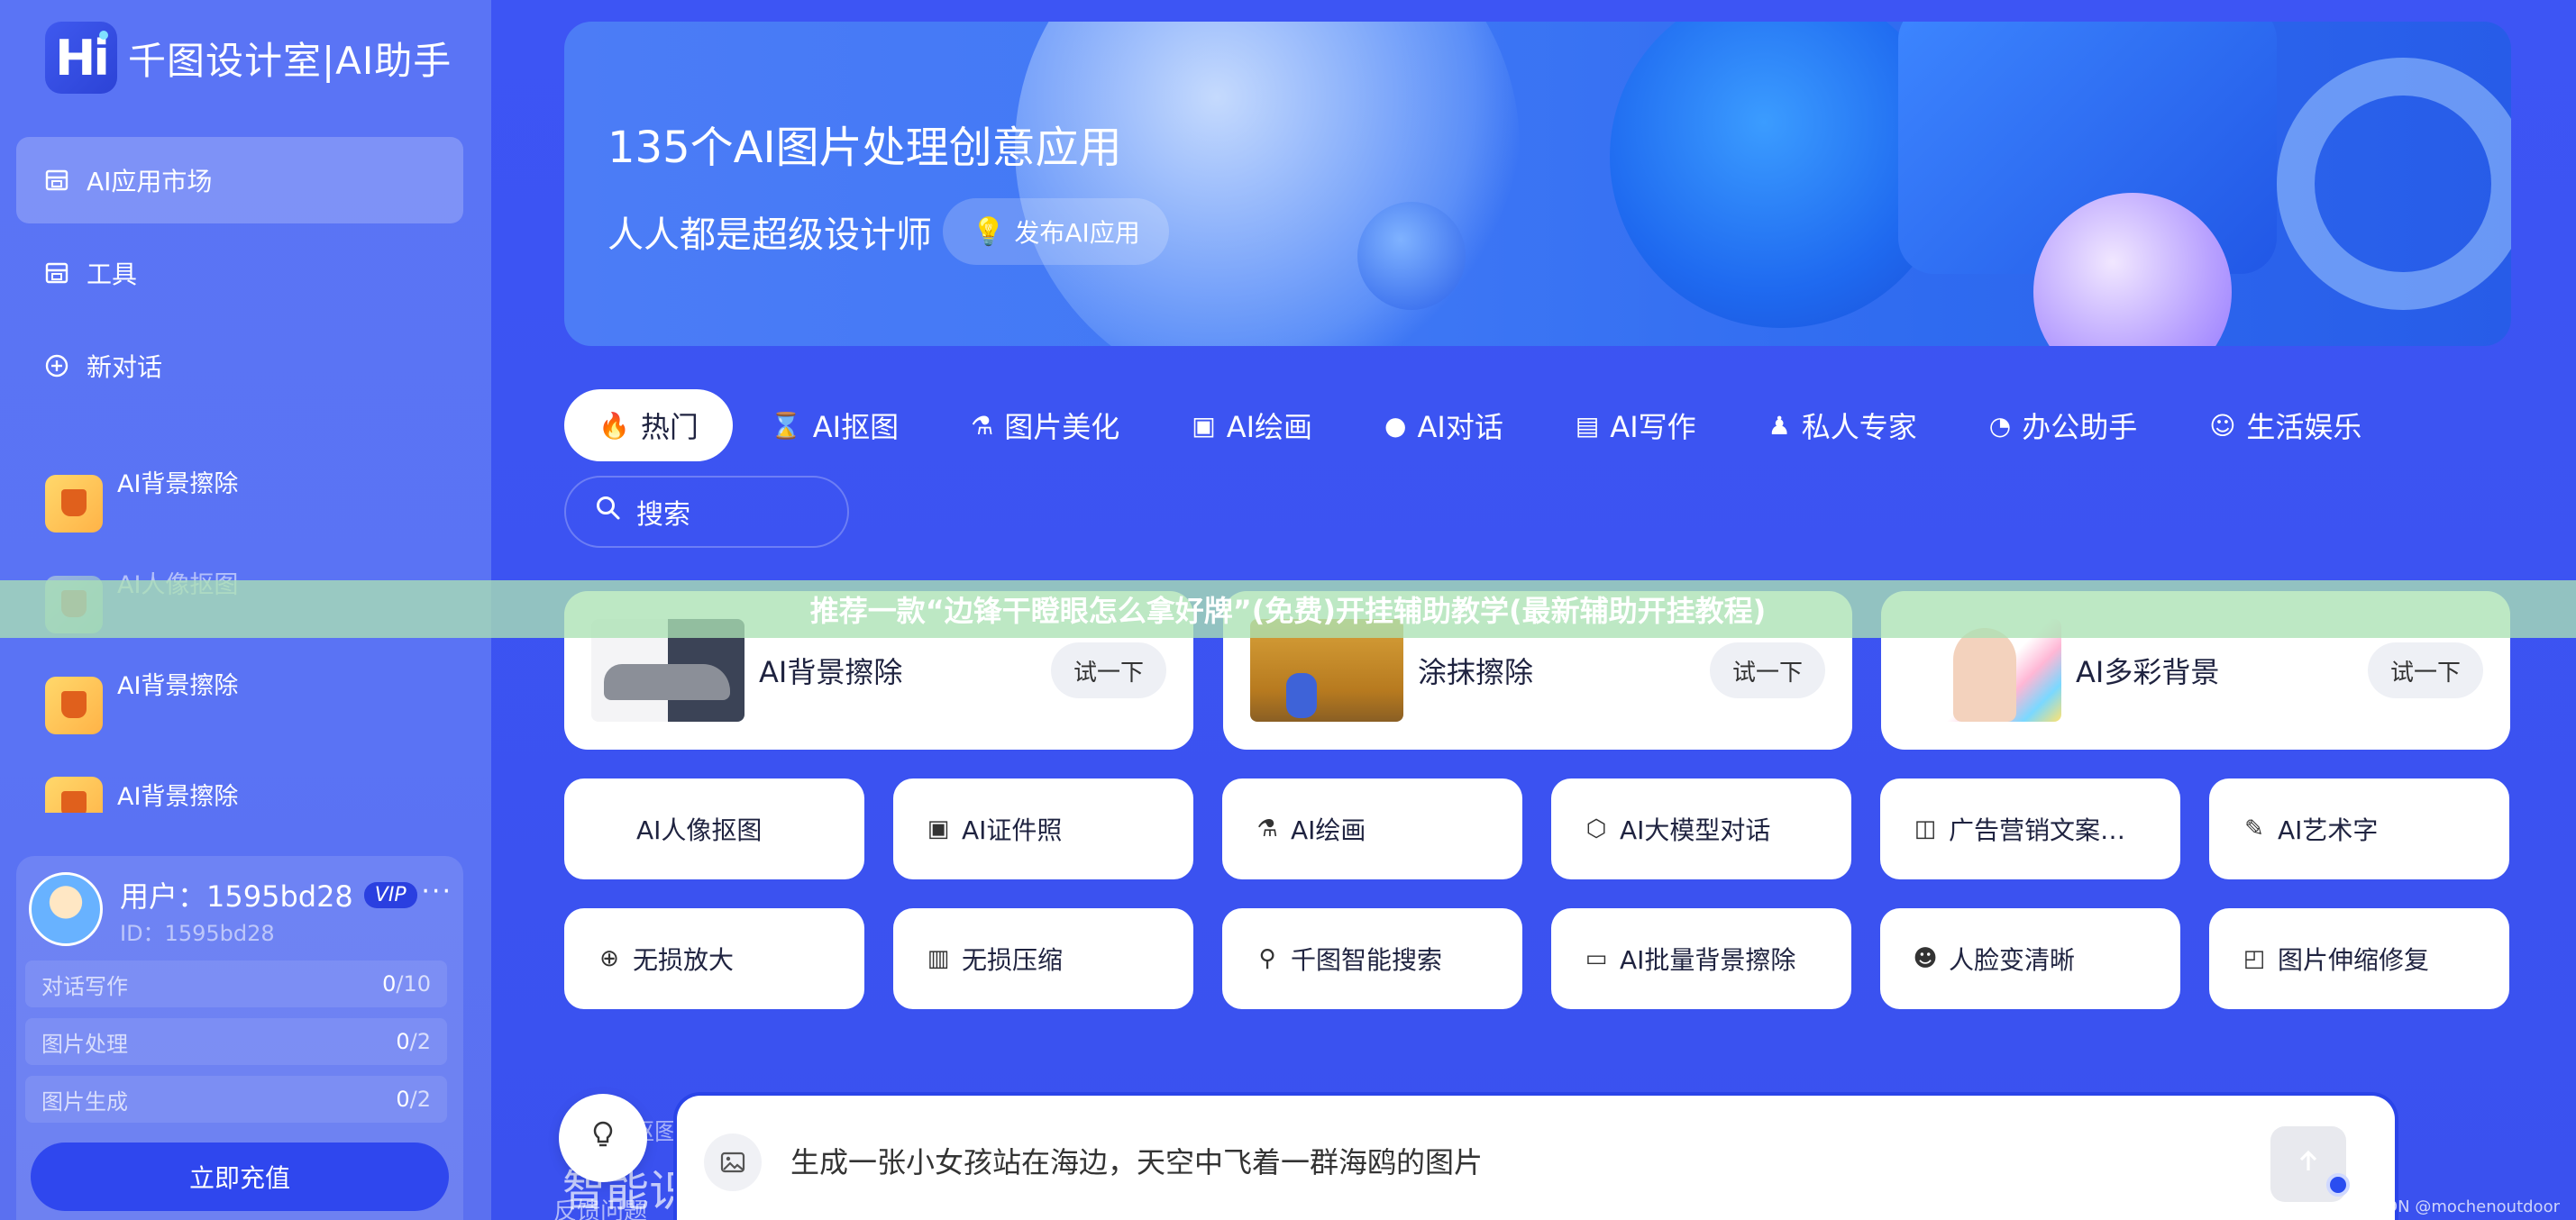 This screenshot has width=2576, height=1220. I want to click on tab-private-expert: ♟ 私人专家, so click(1842, 425).